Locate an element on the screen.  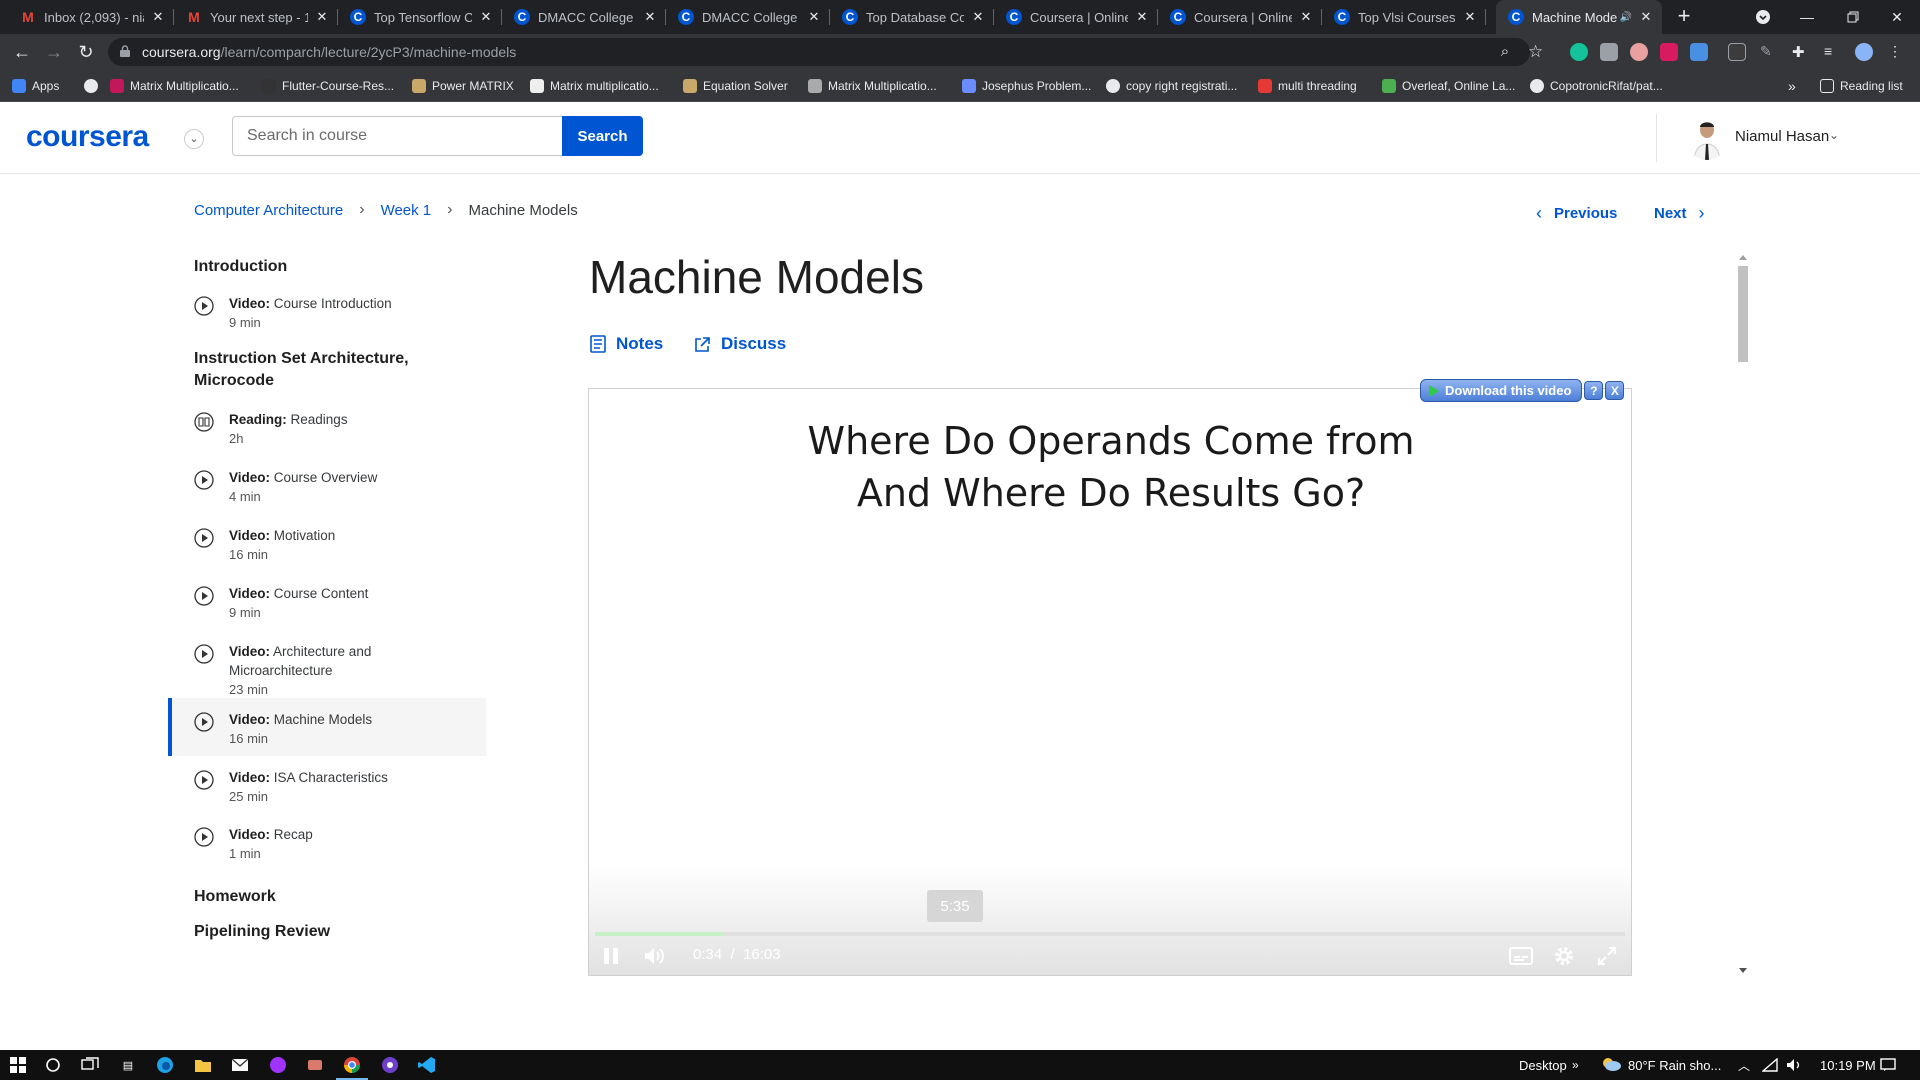
tab-audio-icon: 🔊 is located at coordinates (1626, 17).